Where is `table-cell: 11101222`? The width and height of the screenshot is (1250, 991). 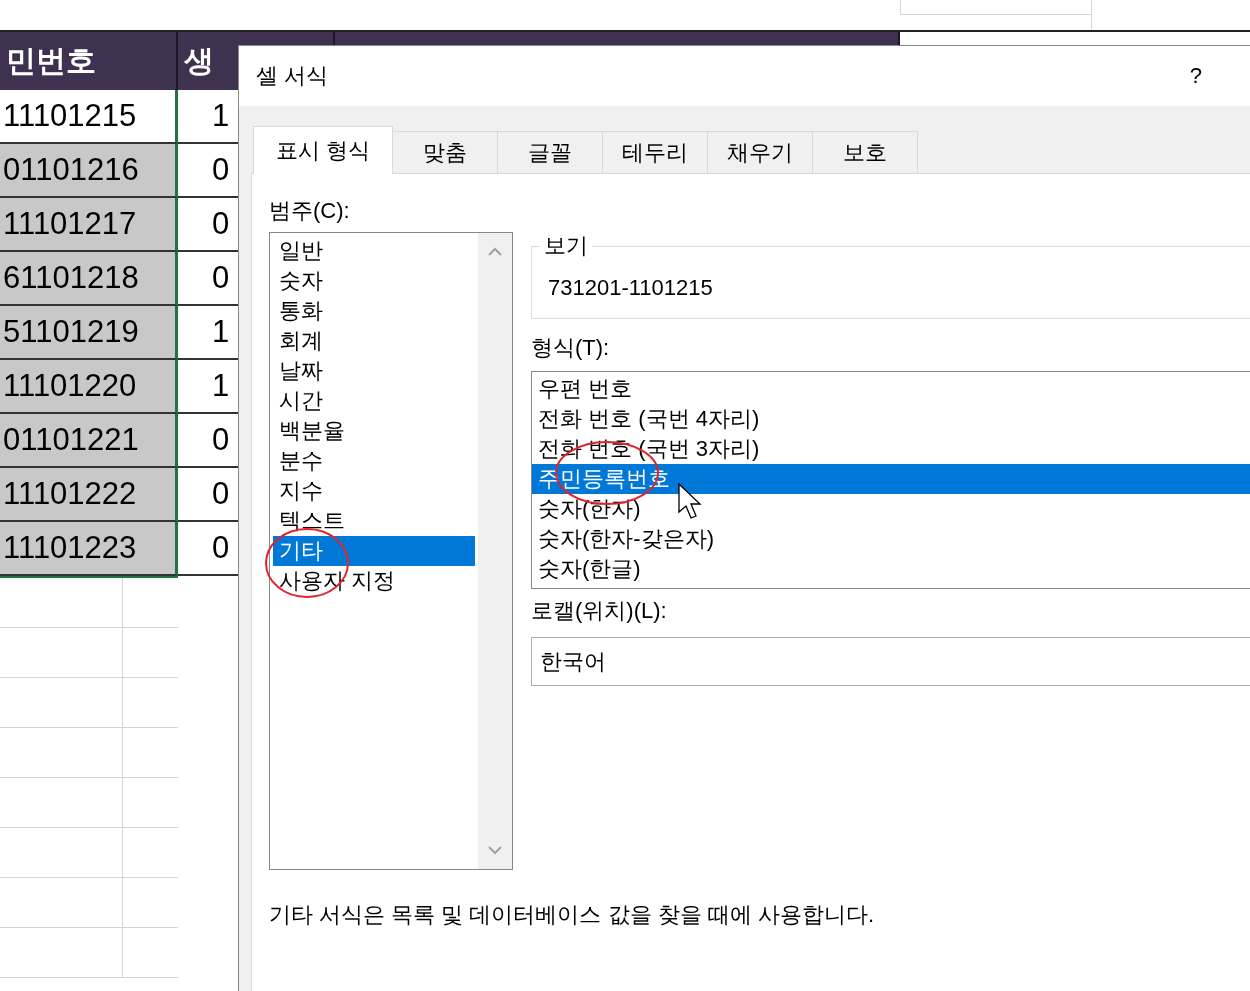
table-cell: 11101222 is located at coordinates (89, 495).